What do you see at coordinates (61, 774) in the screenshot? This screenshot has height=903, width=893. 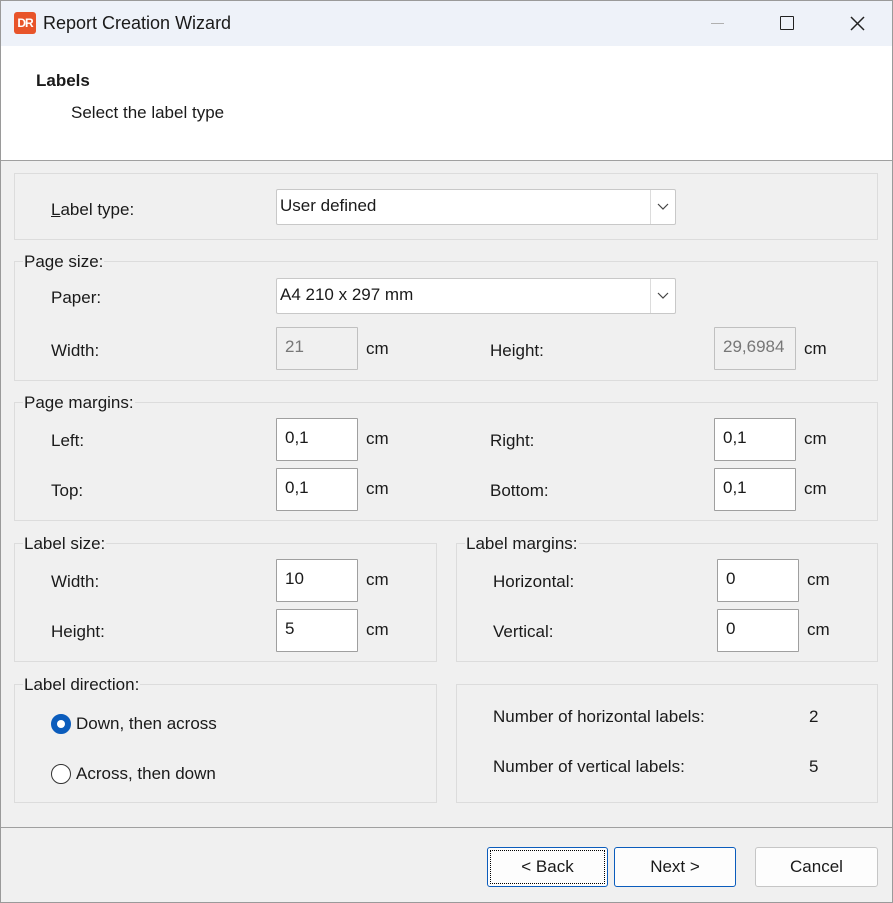 I see `radio-unchecked-icon` at bounding box center [61, 774].